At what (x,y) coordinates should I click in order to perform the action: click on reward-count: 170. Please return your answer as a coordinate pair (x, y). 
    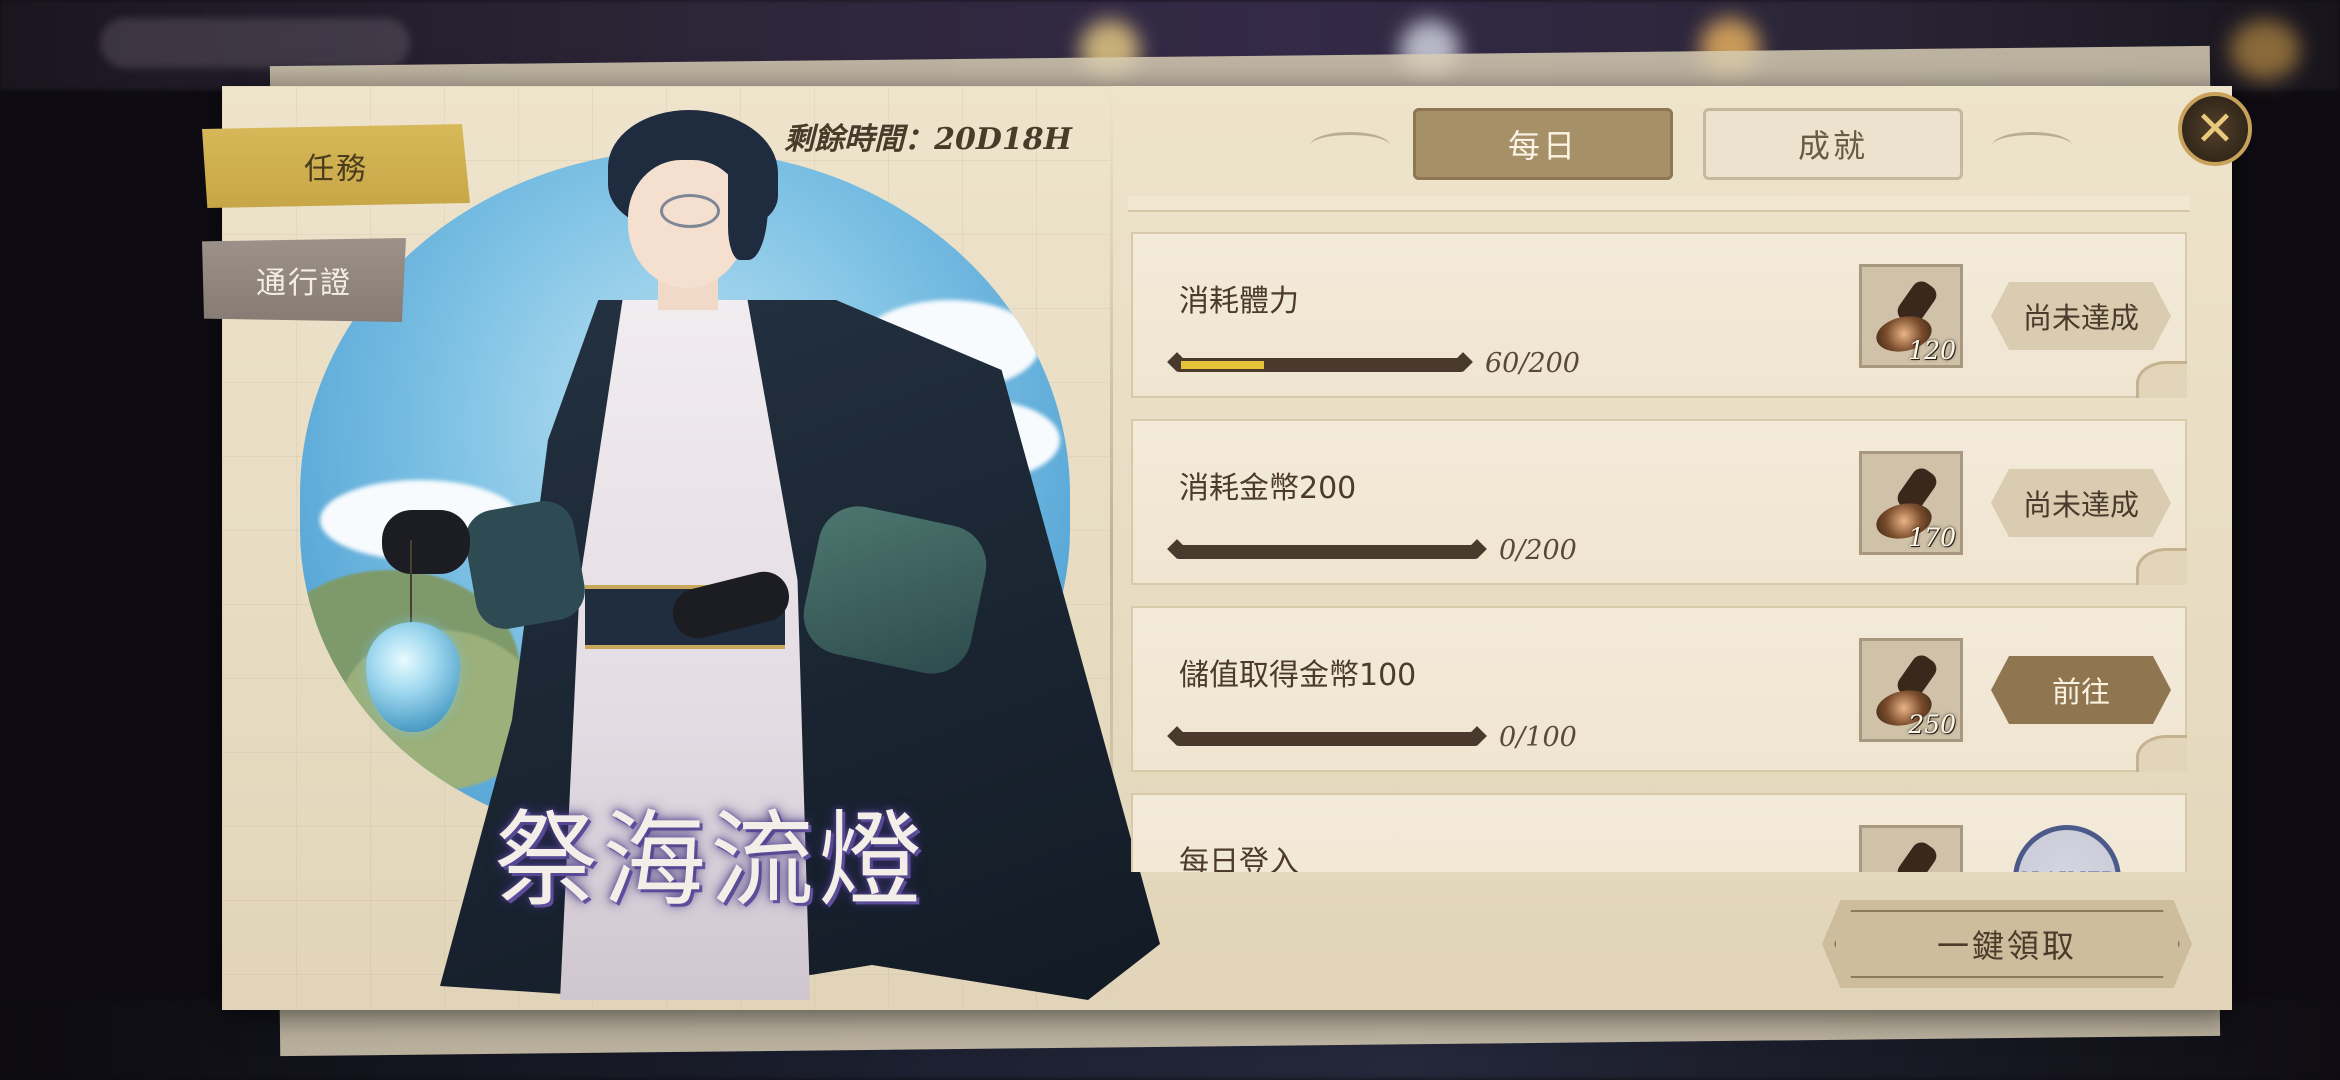
    Looking at the image, I should click on (1932, 537).